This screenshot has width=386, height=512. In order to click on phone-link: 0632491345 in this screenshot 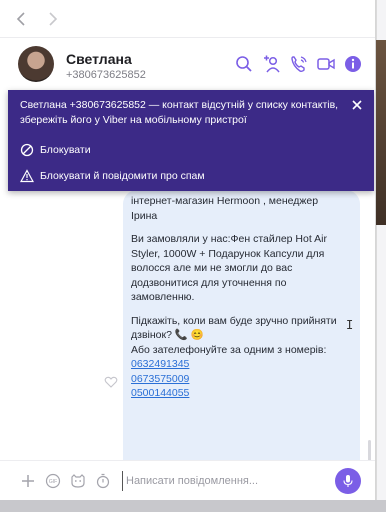, I will do `click(244, 364)`.